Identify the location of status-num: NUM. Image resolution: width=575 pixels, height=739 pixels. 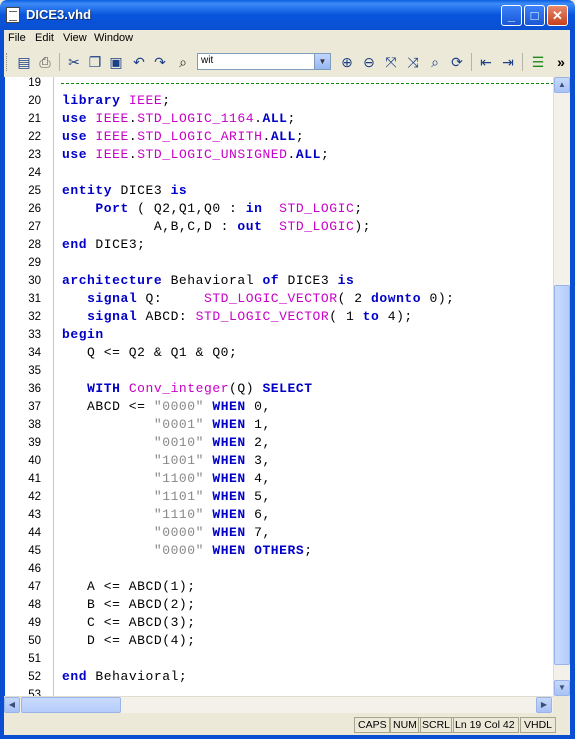
(405, 725).